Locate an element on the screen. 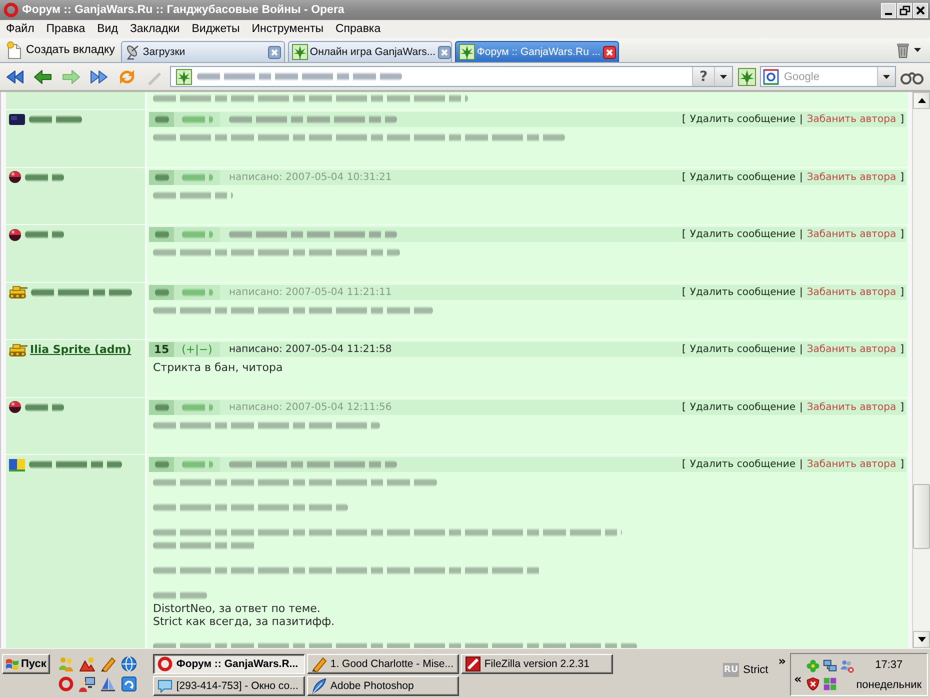 The image size is (930, 698). people-cross-icon is located at coordinates (847, 665).